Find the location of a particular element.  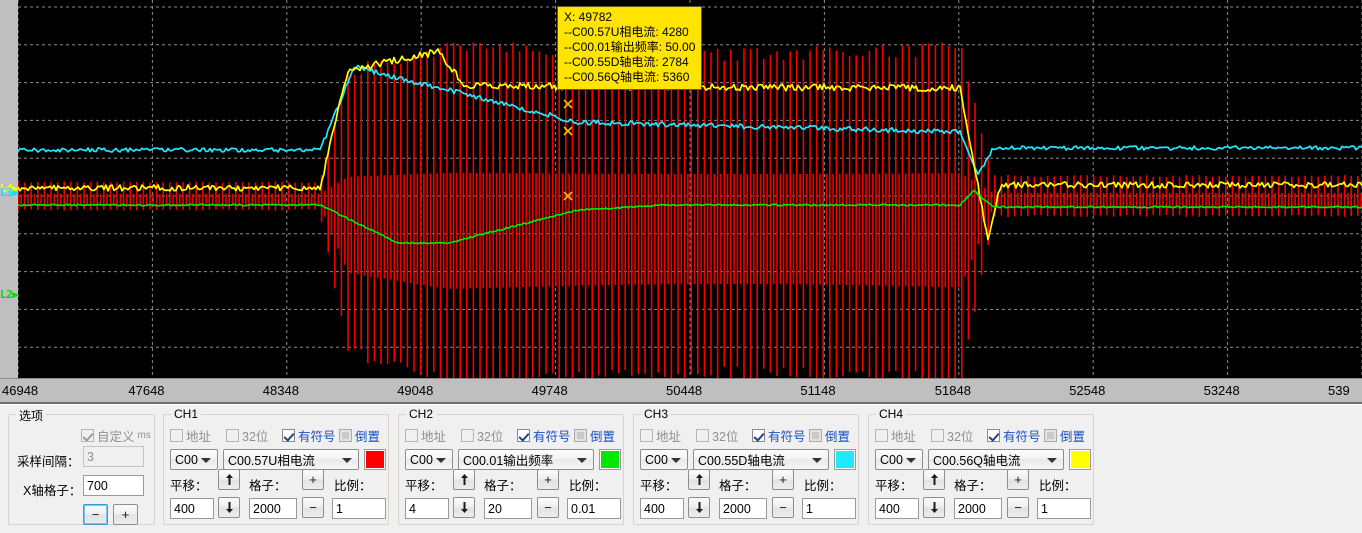

custom-ms-checkbox: 自定义 ms is located at coordinates (116, 435).